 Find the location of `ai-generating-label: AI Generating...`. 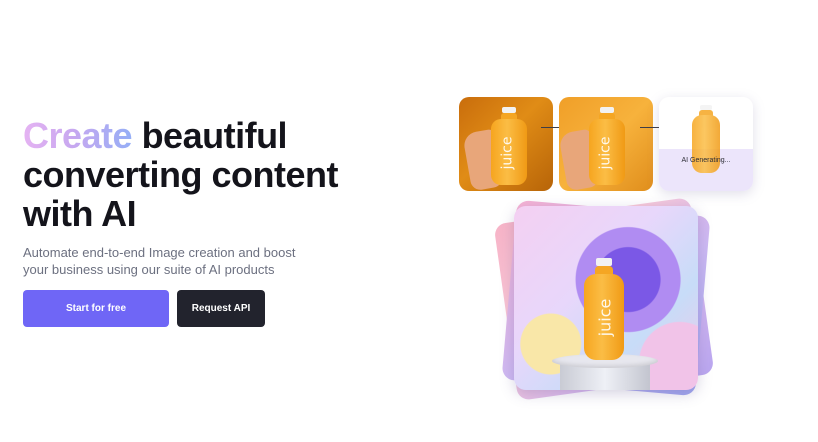

ai-generating-label: AI Generating... is located at coordinates (706, 160).